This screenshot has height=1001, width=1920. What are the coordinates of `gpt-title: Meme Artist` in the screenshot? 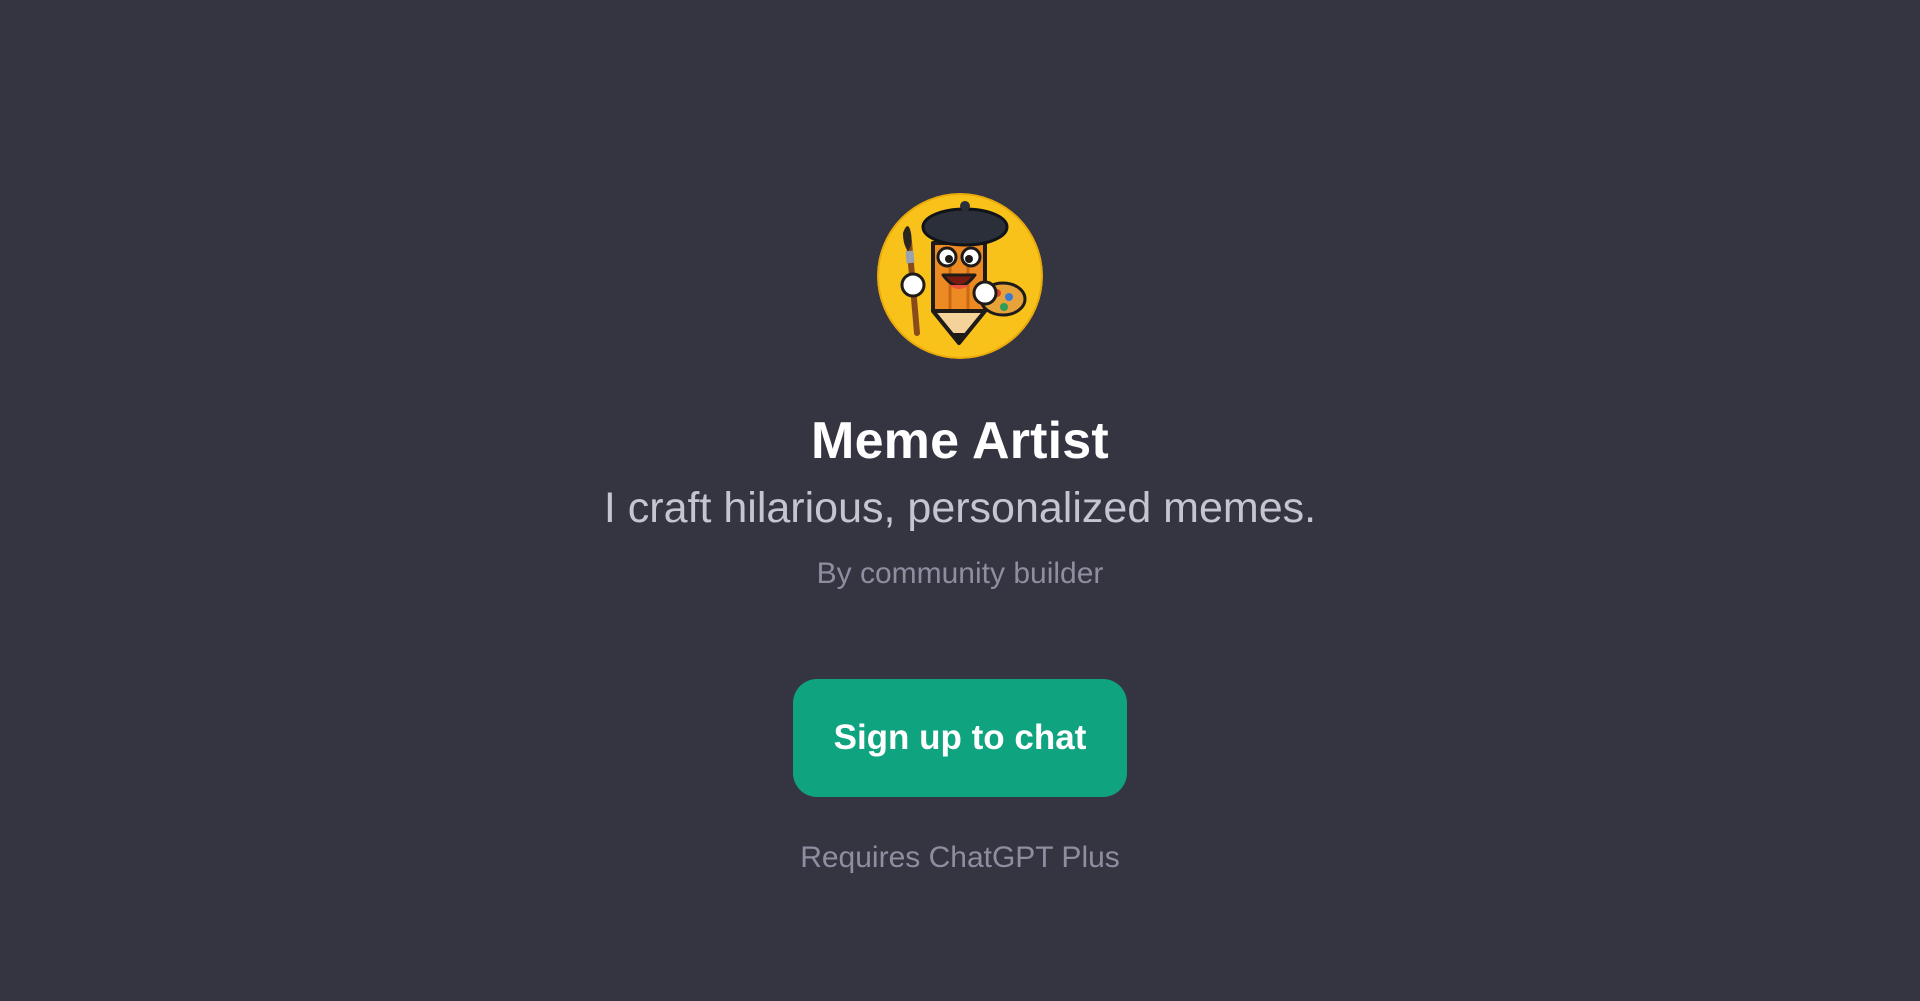 It's located at (960, 441).